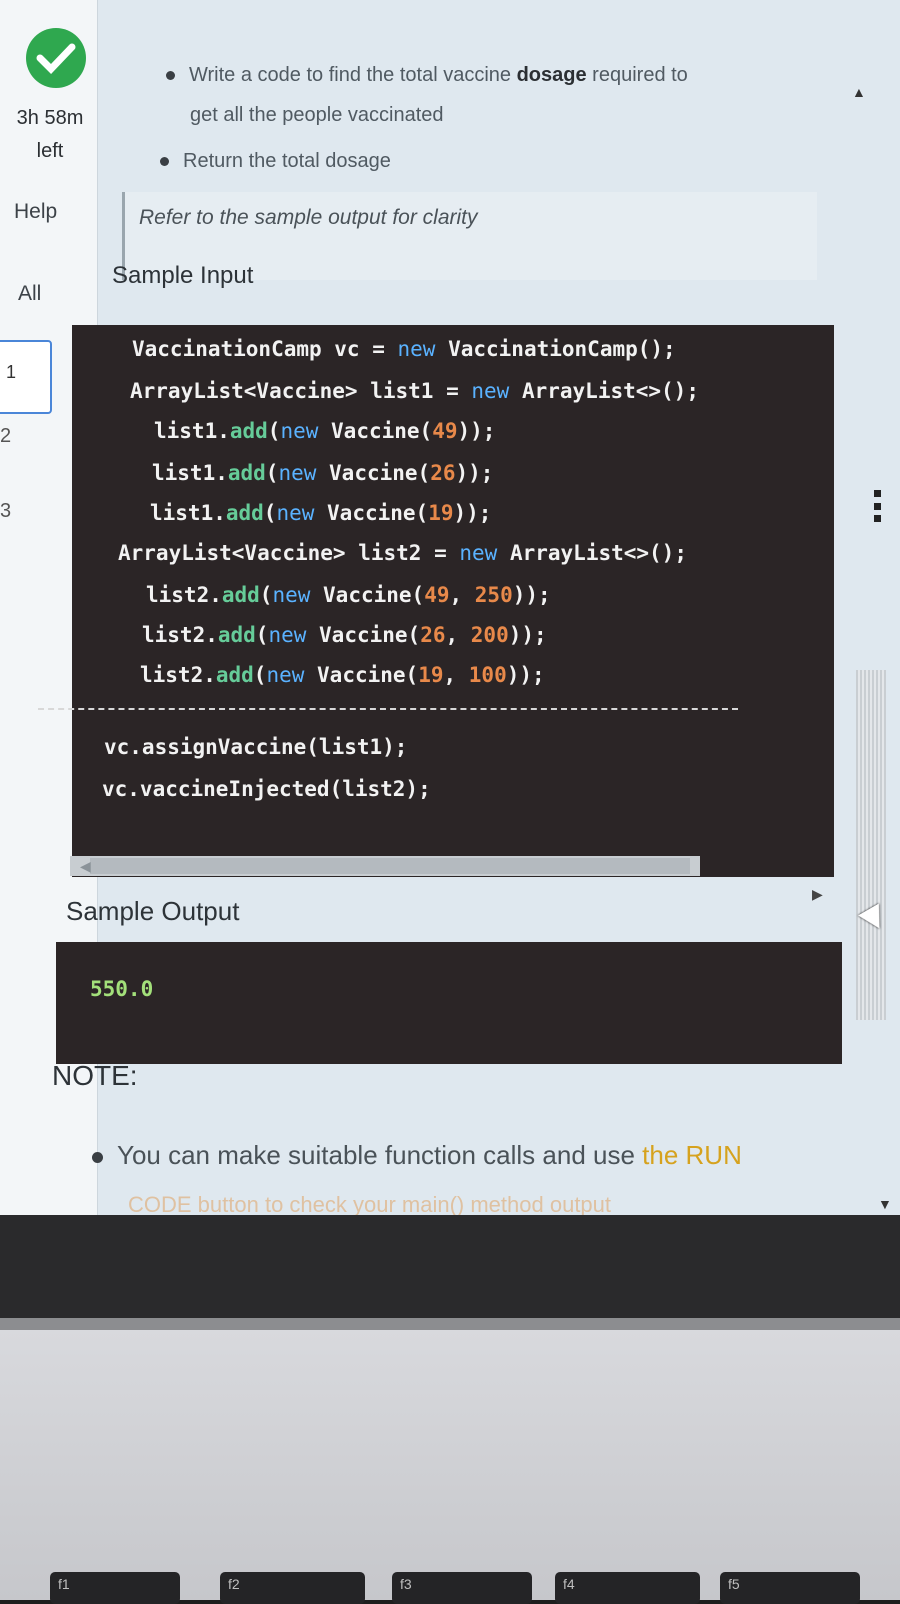  I want to click on laptop-bezel, so click(450, 1272).